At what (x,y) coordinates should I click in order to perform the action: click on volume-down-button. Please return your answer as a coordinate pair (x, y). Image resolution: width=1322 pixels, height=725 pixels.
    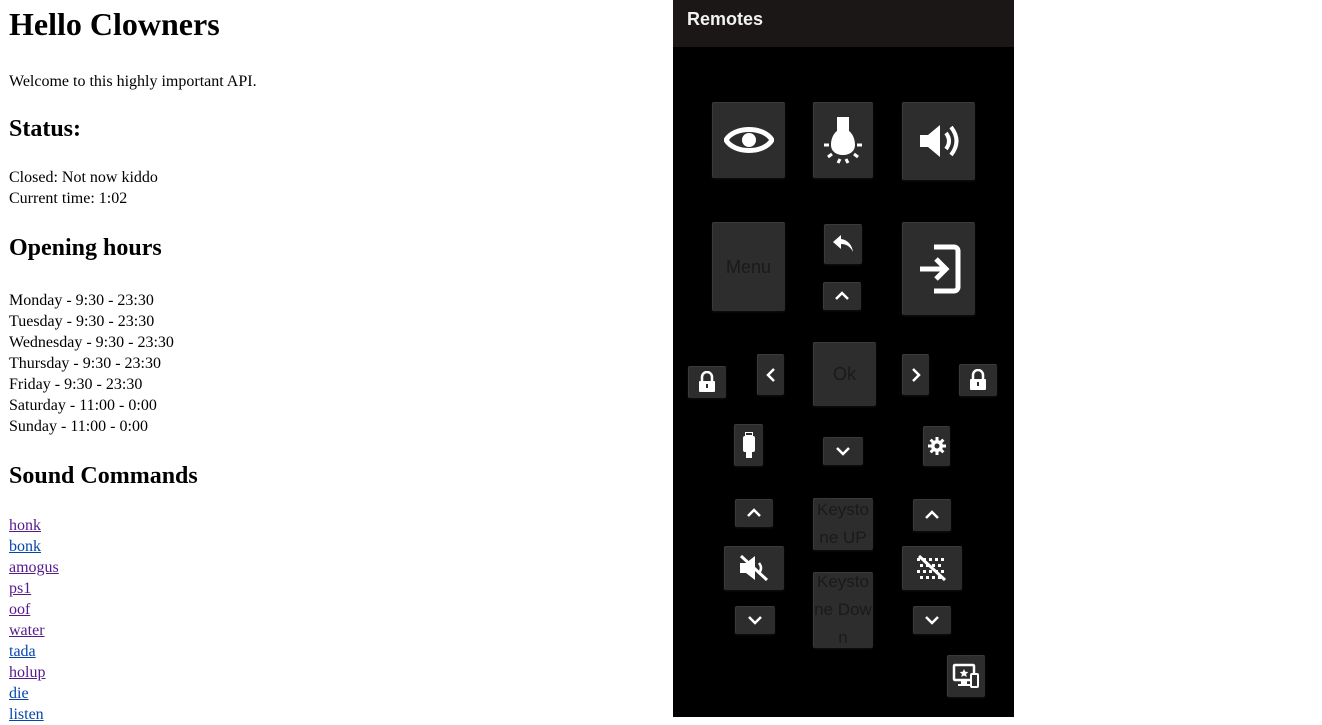
    Looking at the image, I should click on (755, 620).